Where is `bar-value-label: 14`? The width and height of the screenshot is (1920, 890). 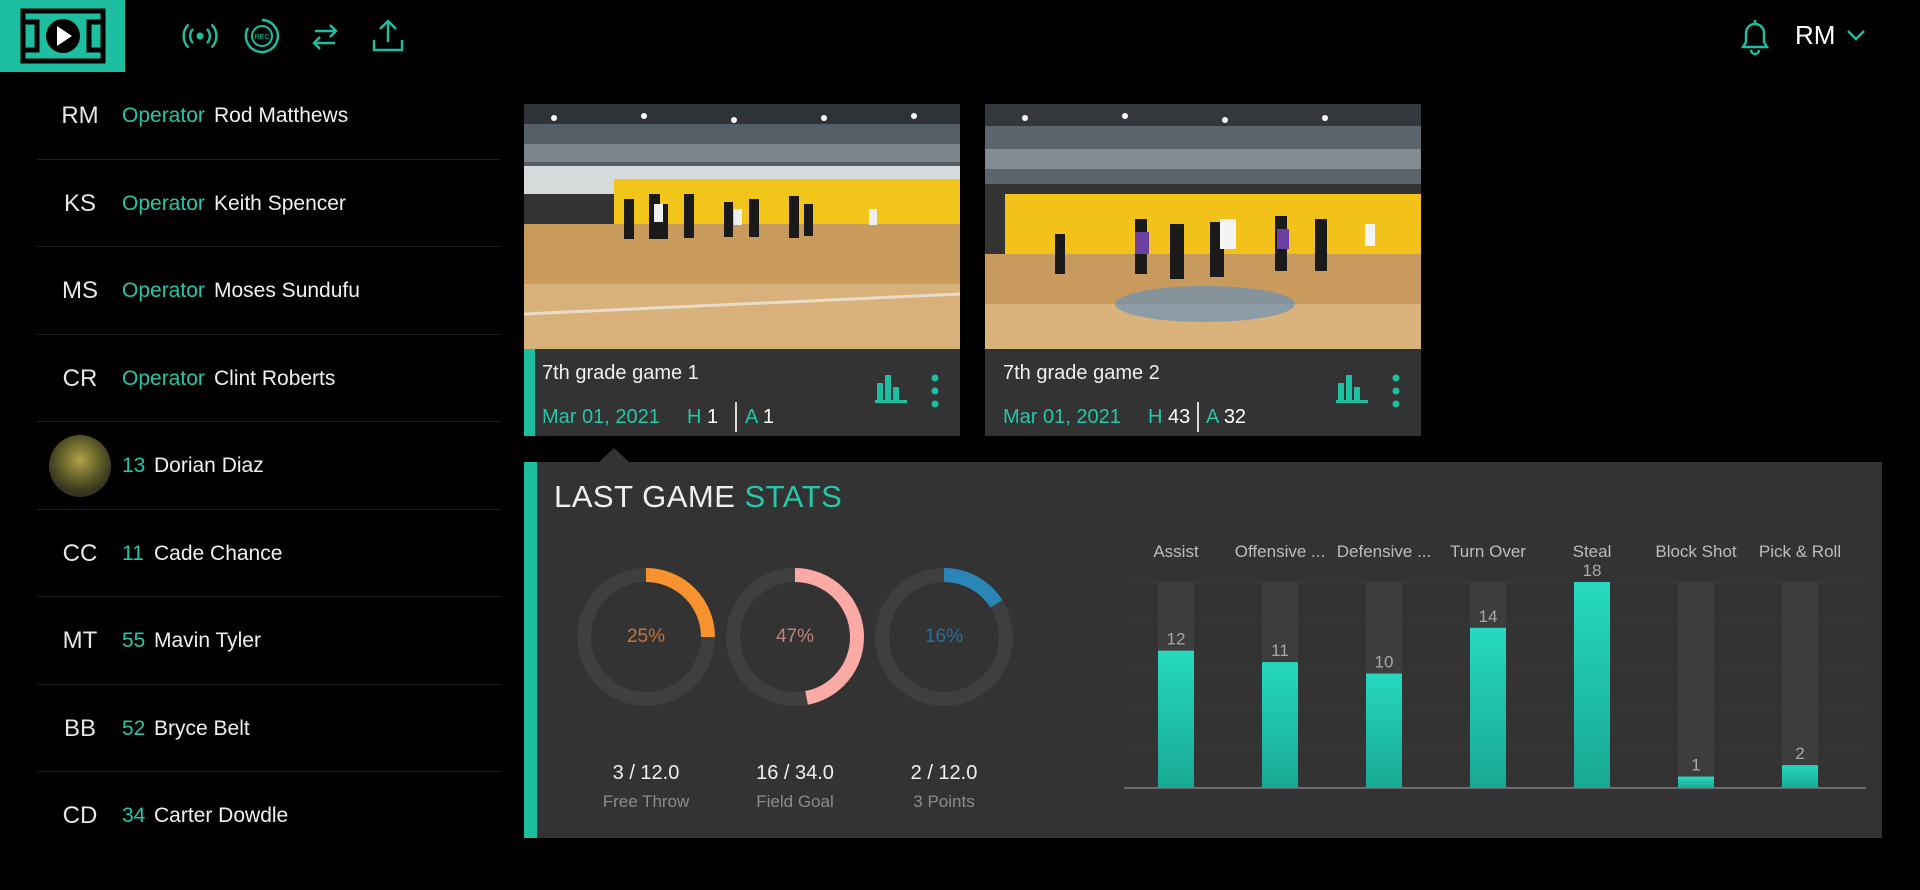 bar-value-label: 14 is located at coordinates (1488, 616).